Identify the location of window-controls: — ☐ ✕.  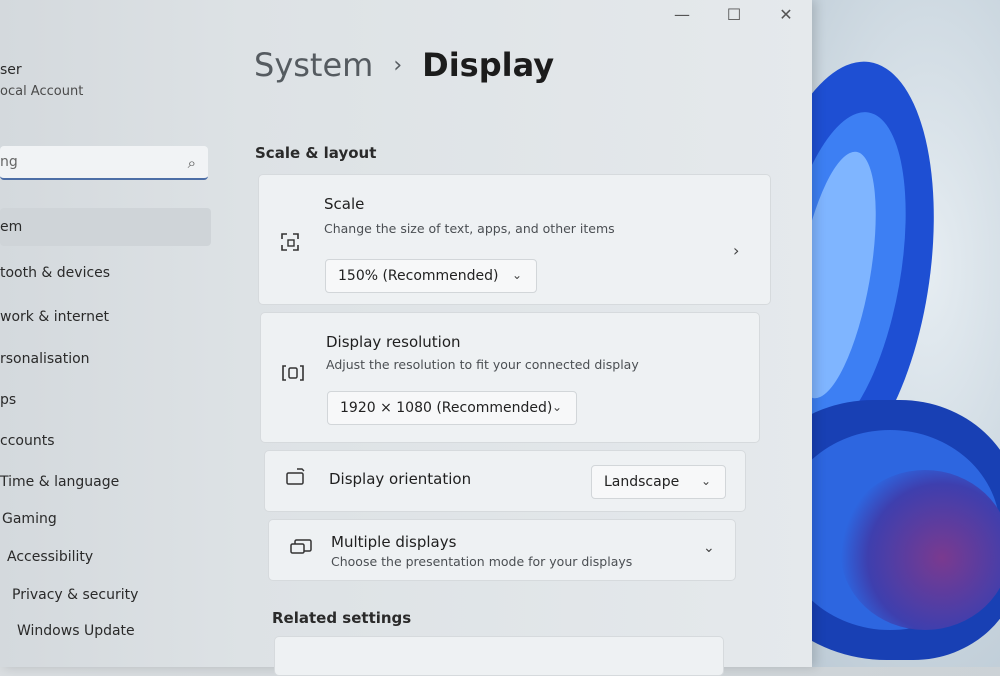
(734, 14).